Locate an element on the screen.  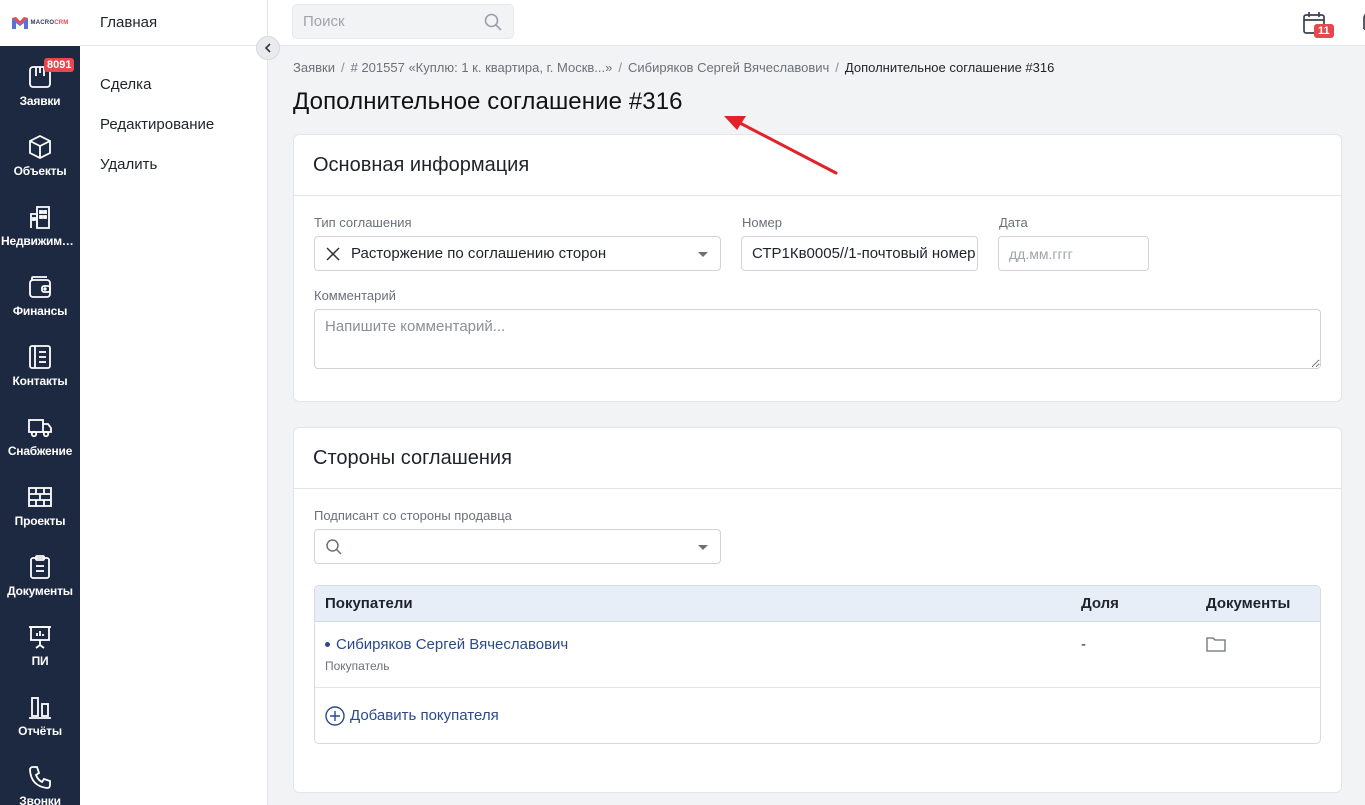
search-input is located at coordinates (388, 21).